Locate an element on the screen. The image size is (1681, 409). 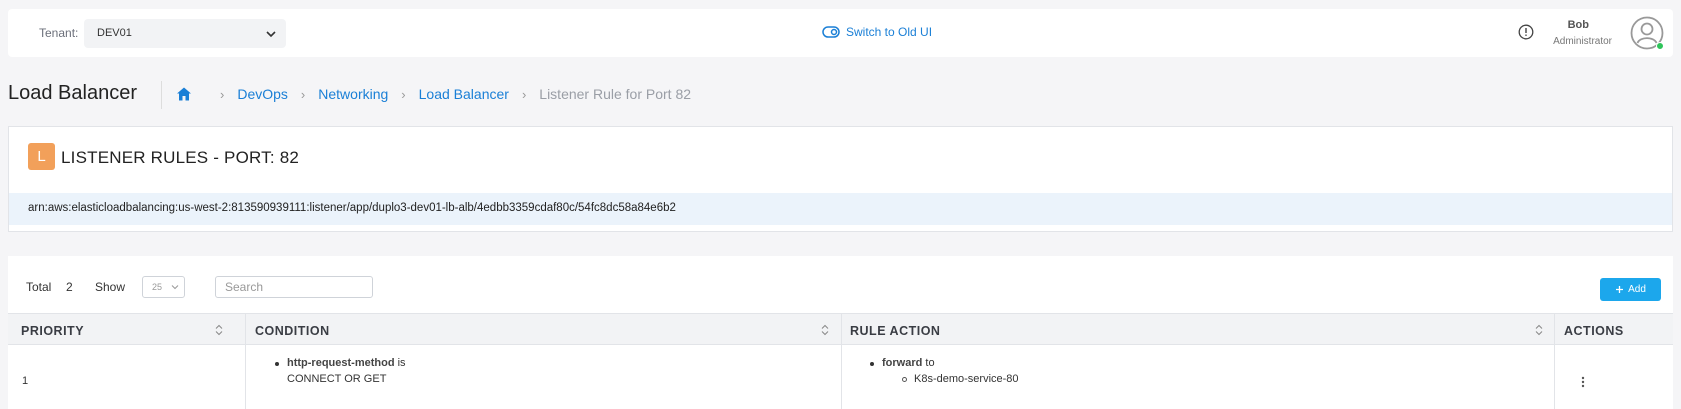
title-divider is located at coordinates (161, 95).